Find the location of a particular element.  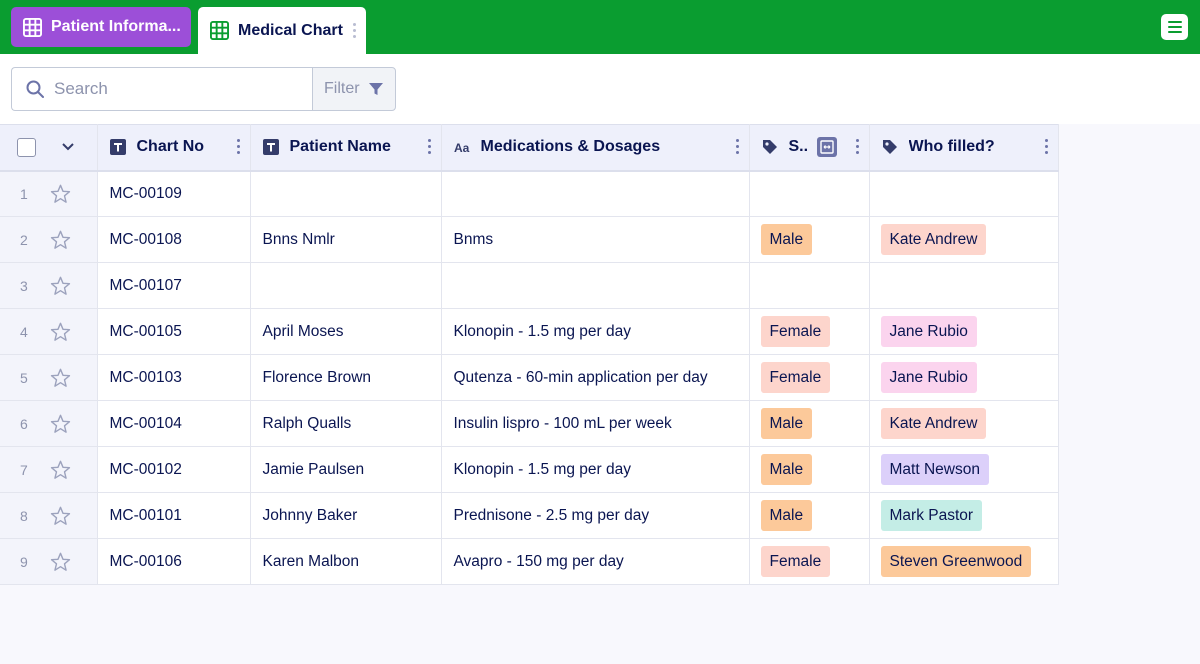

table-row: 2 MC-00108 Bnns Nmlr Bnms Male Kate Andrew is located at coordinates (529, 239).